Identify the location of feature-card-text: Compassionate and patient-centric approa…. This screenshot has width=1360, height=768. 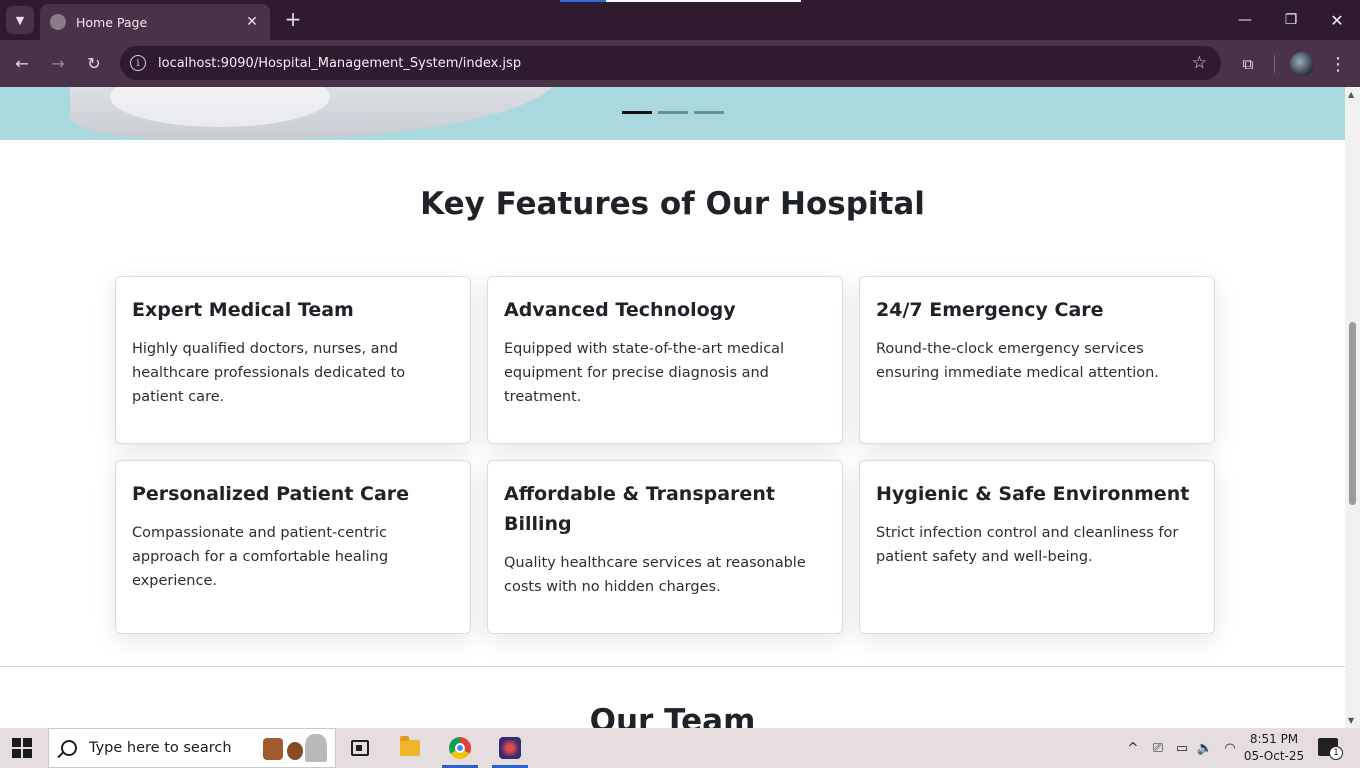
(260, 557).